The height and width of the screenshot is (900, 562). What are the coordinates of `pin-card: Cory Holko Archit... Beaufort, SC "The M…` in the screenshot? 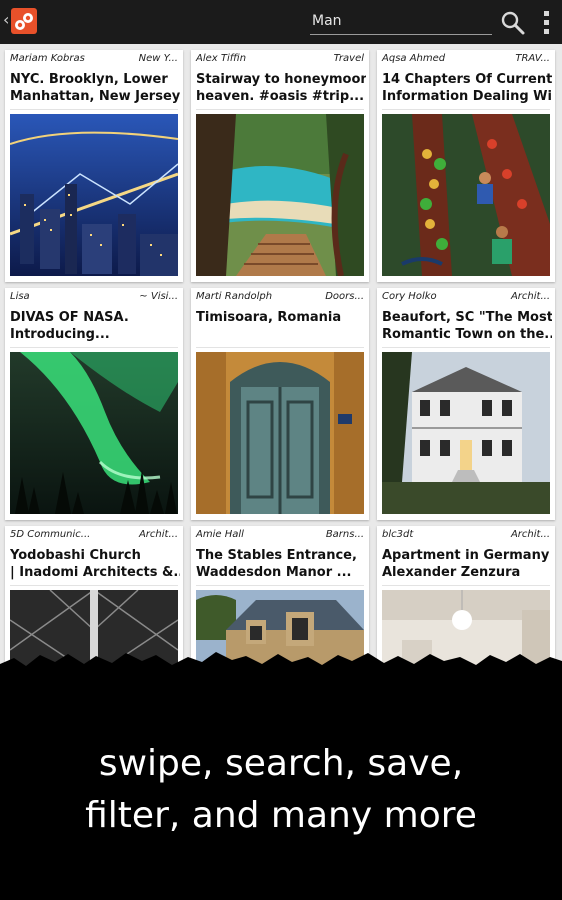 It's located at (466, 404).